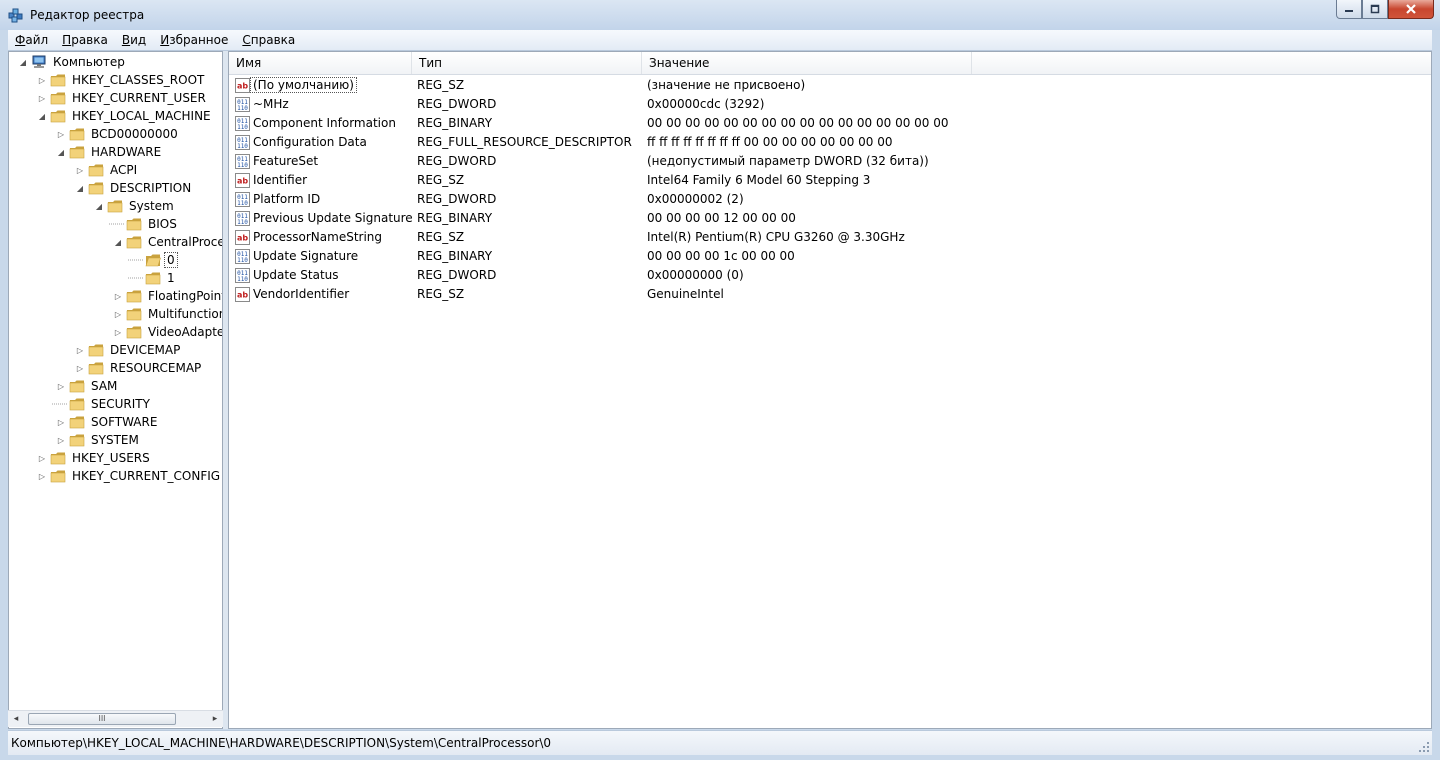  What do you see at coordinates (94, 458) in the screenshot?
I see `tree-node: ▷ HKEY_USERS` at bounding box center [94, 458].